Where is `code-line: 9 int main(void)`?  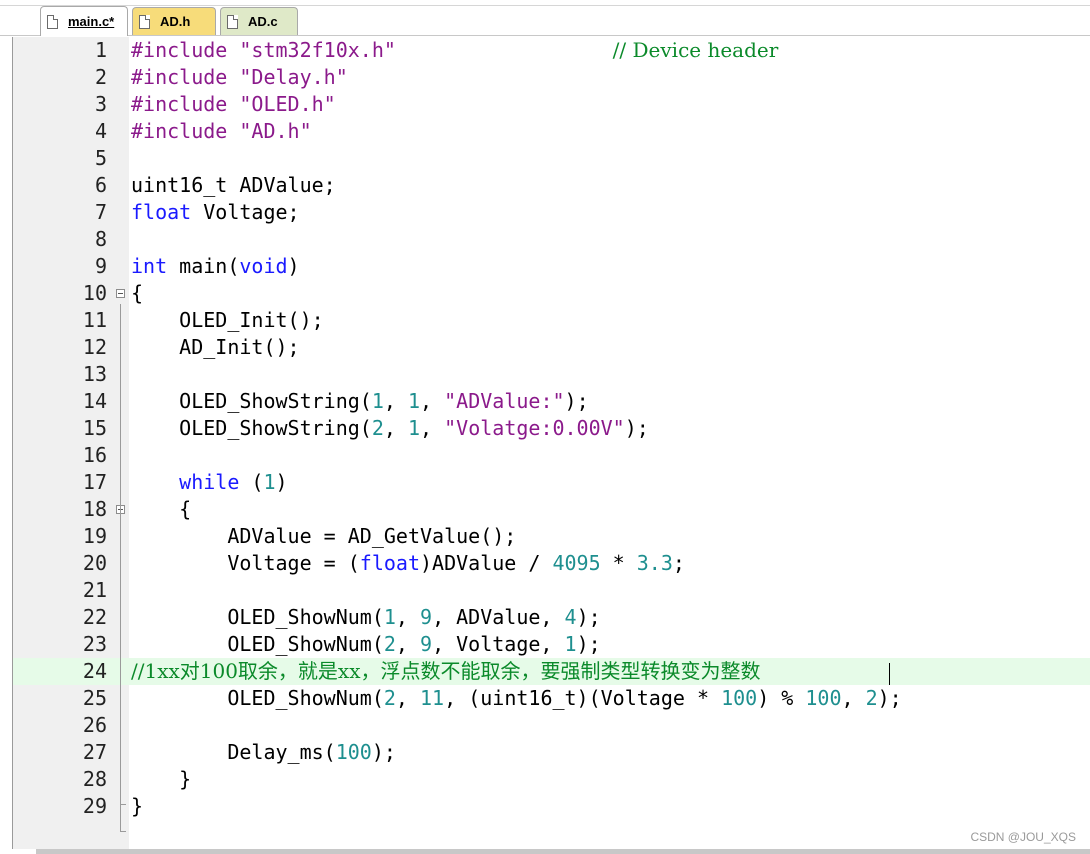 code-line: 9 int main(void) is located at coordinates (551, 266).